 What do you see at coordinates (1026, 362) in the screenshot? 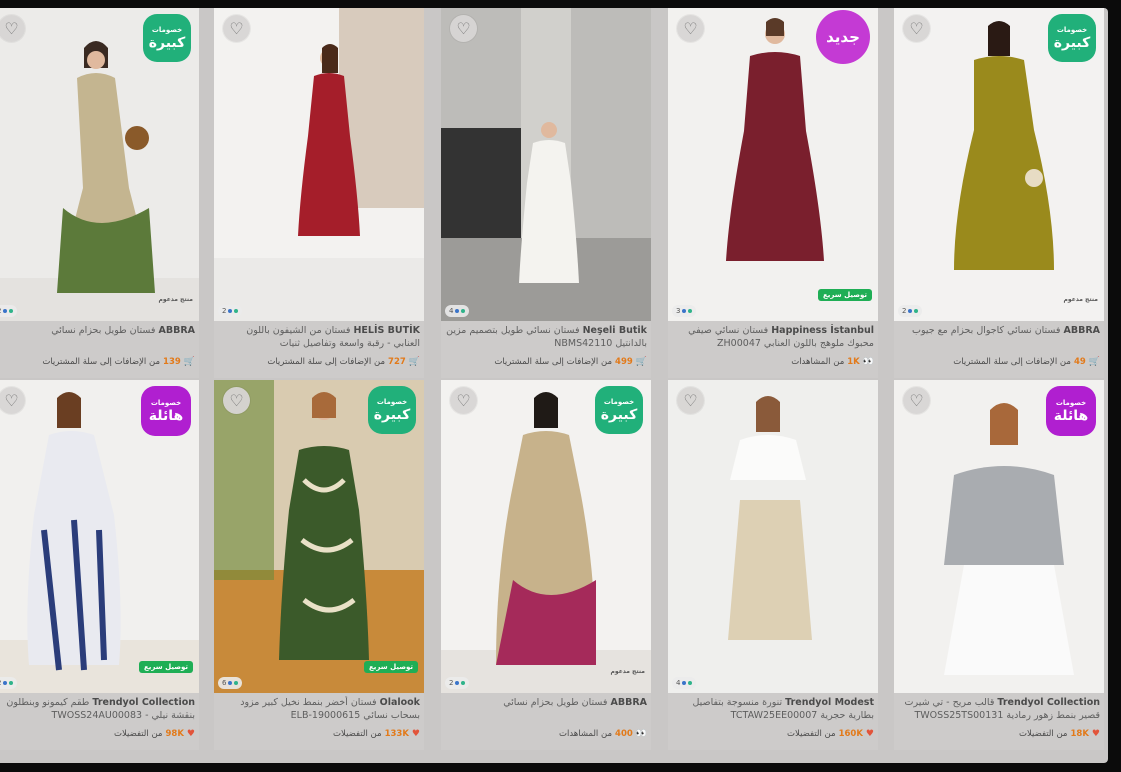
I see `product-stat: 🛒 49 من الإضافات إلى سلة المشتريات` at bounding box center [1026, 362].